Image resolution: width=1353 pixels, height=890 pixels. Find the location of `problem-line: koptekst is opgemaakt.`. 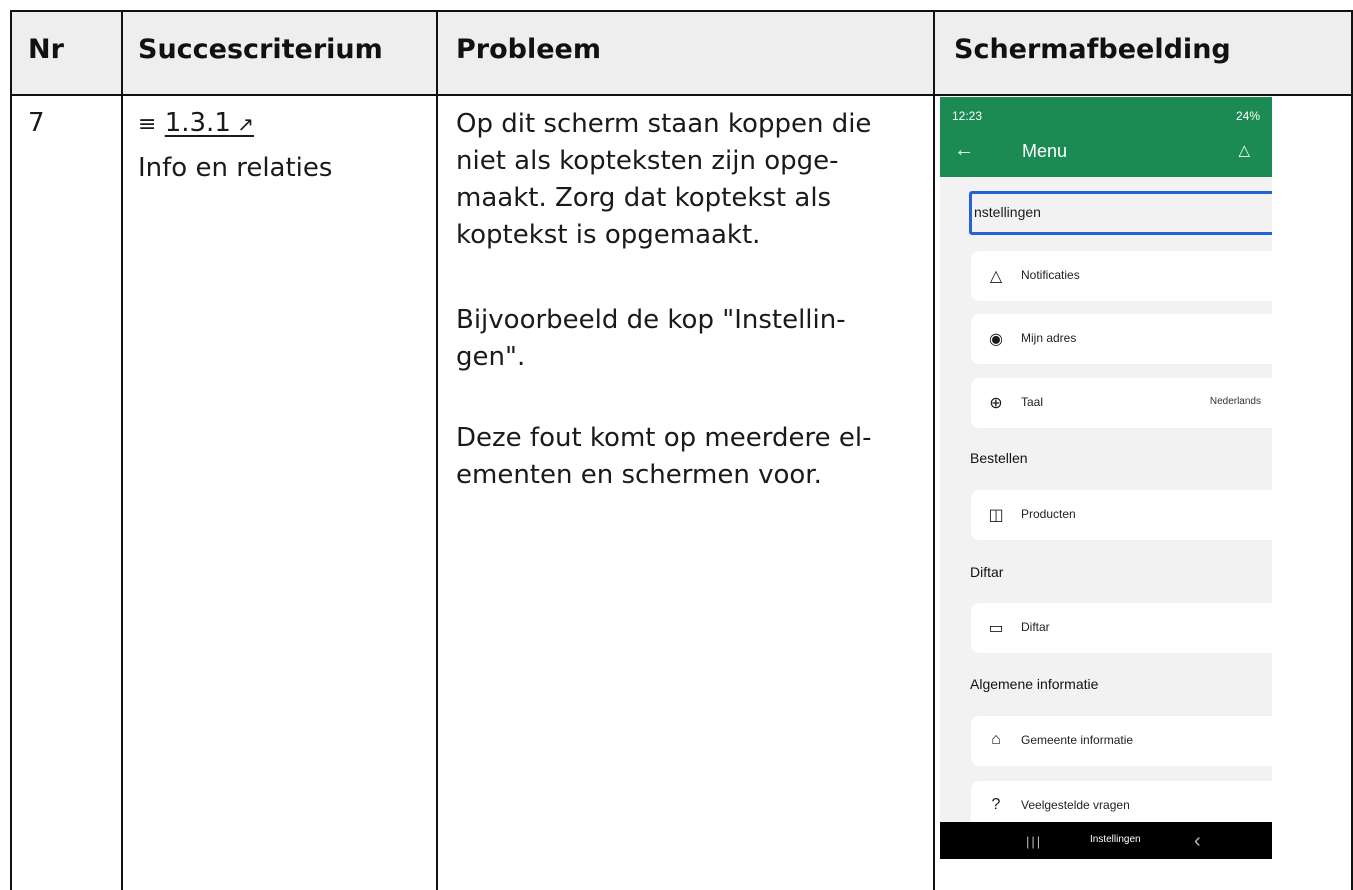

problem-line: koptekst is opgemaakt. is located at coordinates (608, 235).